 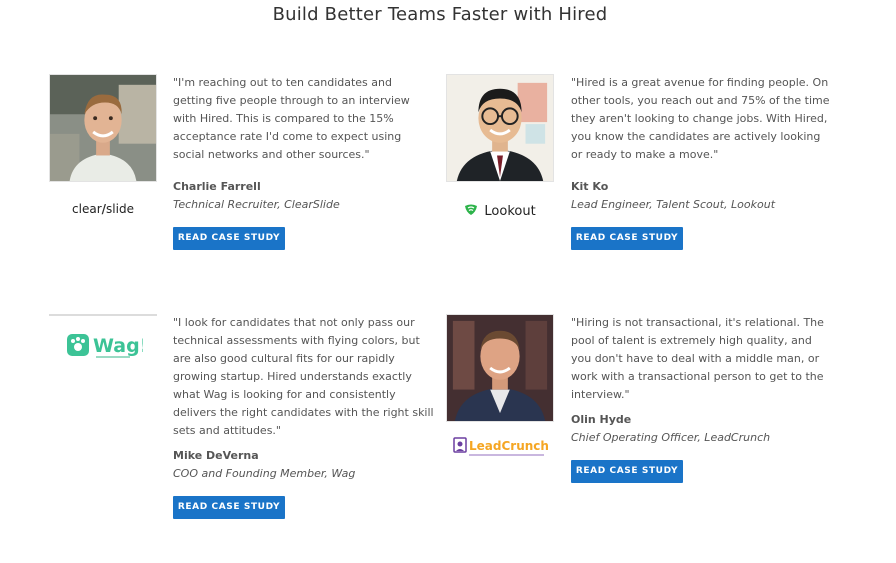 I want to click on testimonial-role: Chief Operating Officer, LeadCrunch, so click(x=671, y=437).